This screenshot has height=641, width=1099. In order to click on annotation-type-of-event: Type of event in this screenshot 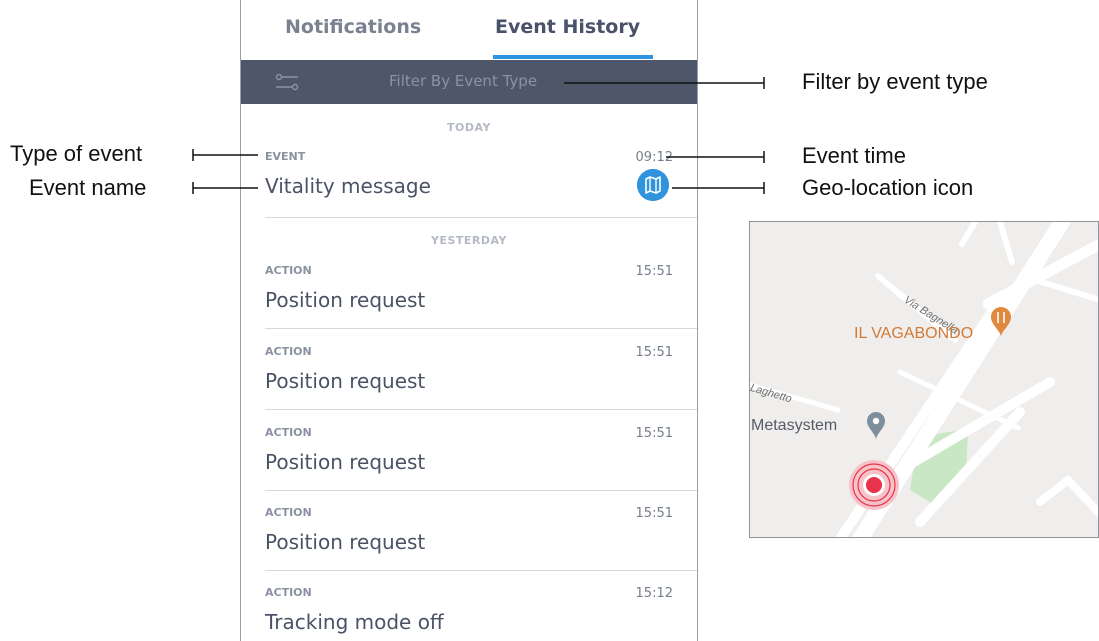, I will do `click(76, 153)`.